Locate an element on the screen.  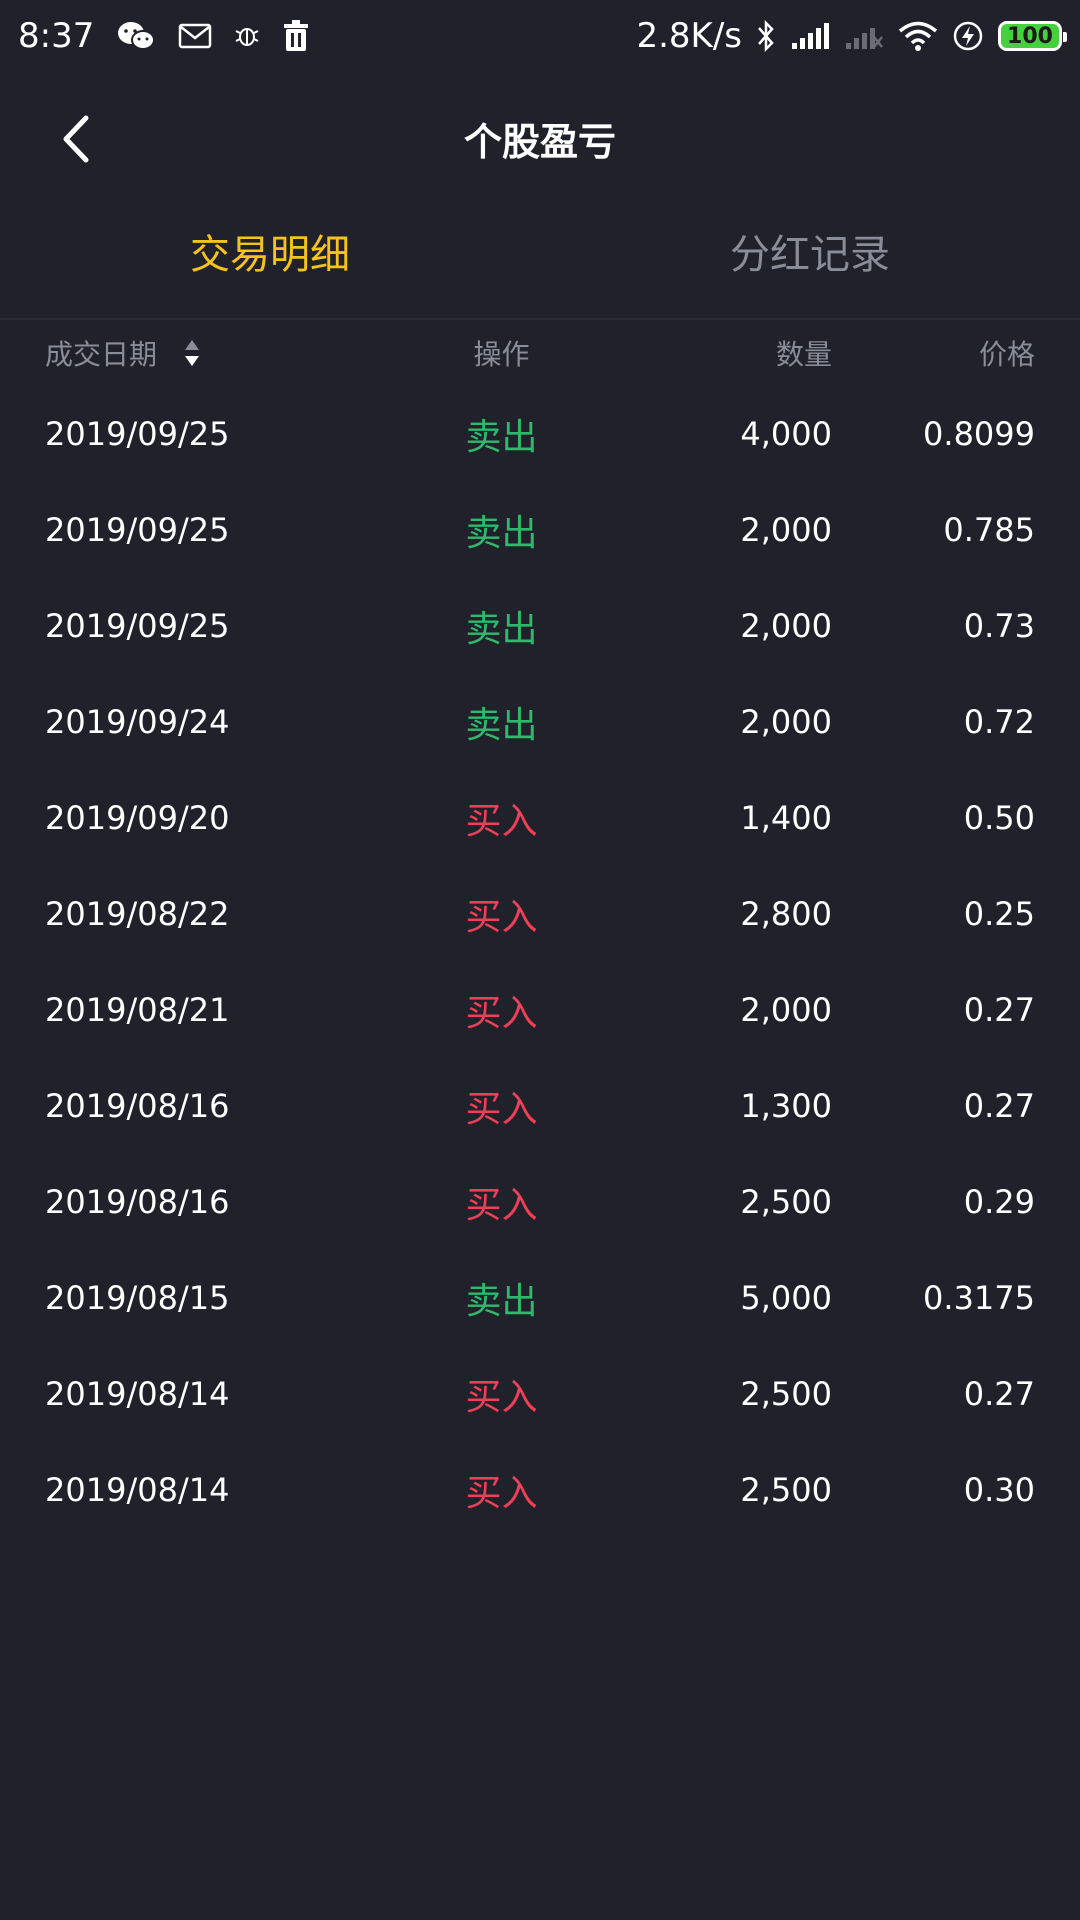
table-header: 成交日期 操作 数量 价格 is located at coordinates (540, 353).